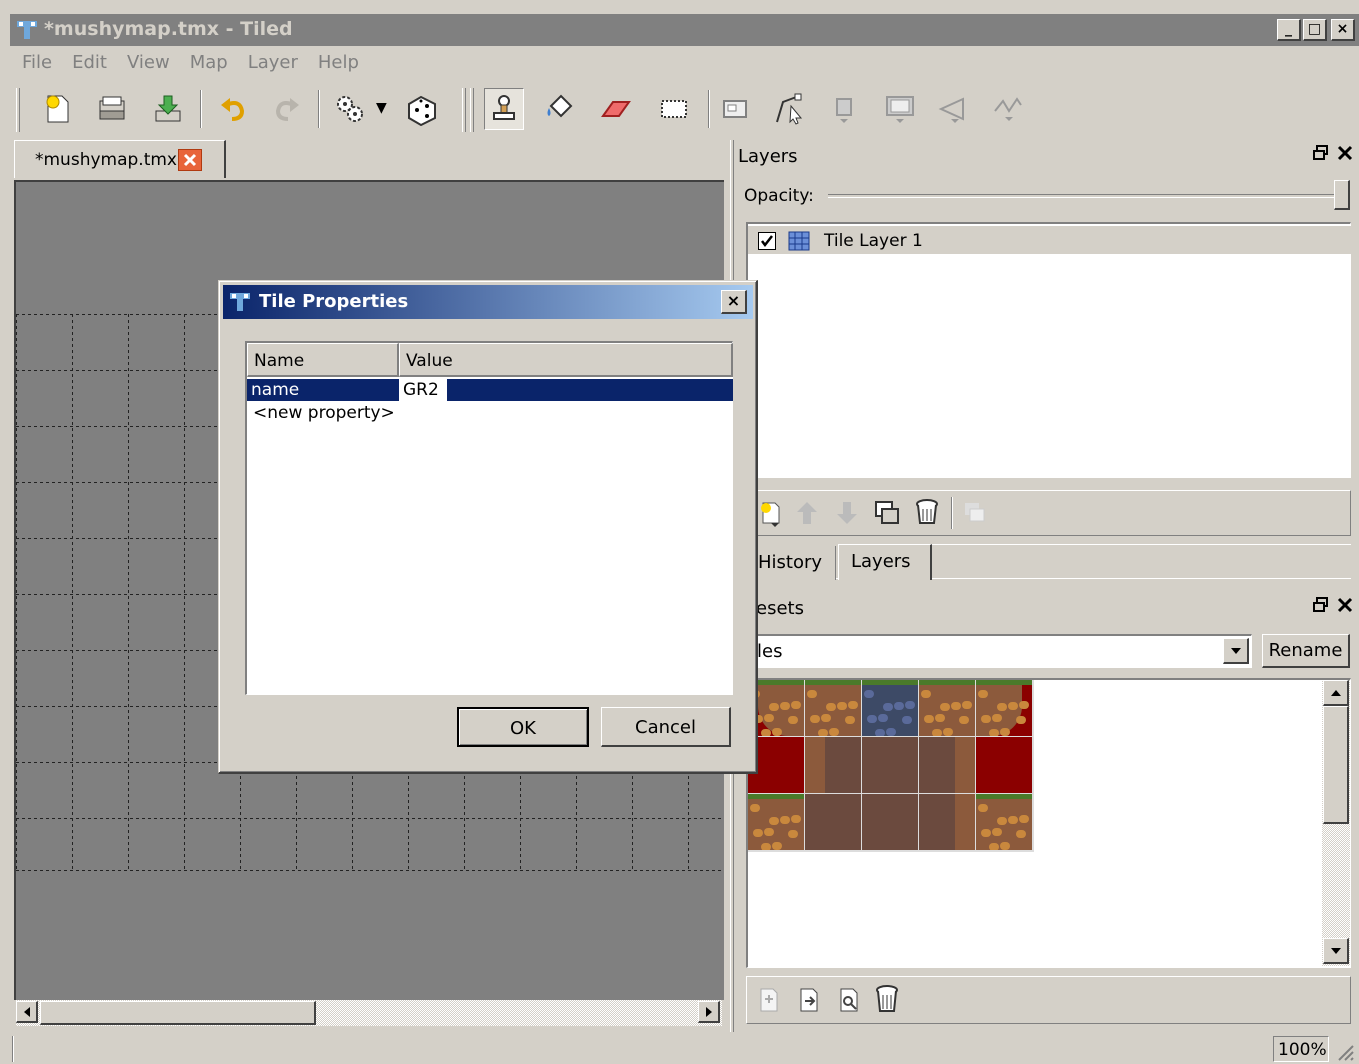 The height and width of the screenshot is (1064, 1359). Describe the element at coordinates (1048, 1000) in the screenshot. I see `tileset-tools-bar` at that location.